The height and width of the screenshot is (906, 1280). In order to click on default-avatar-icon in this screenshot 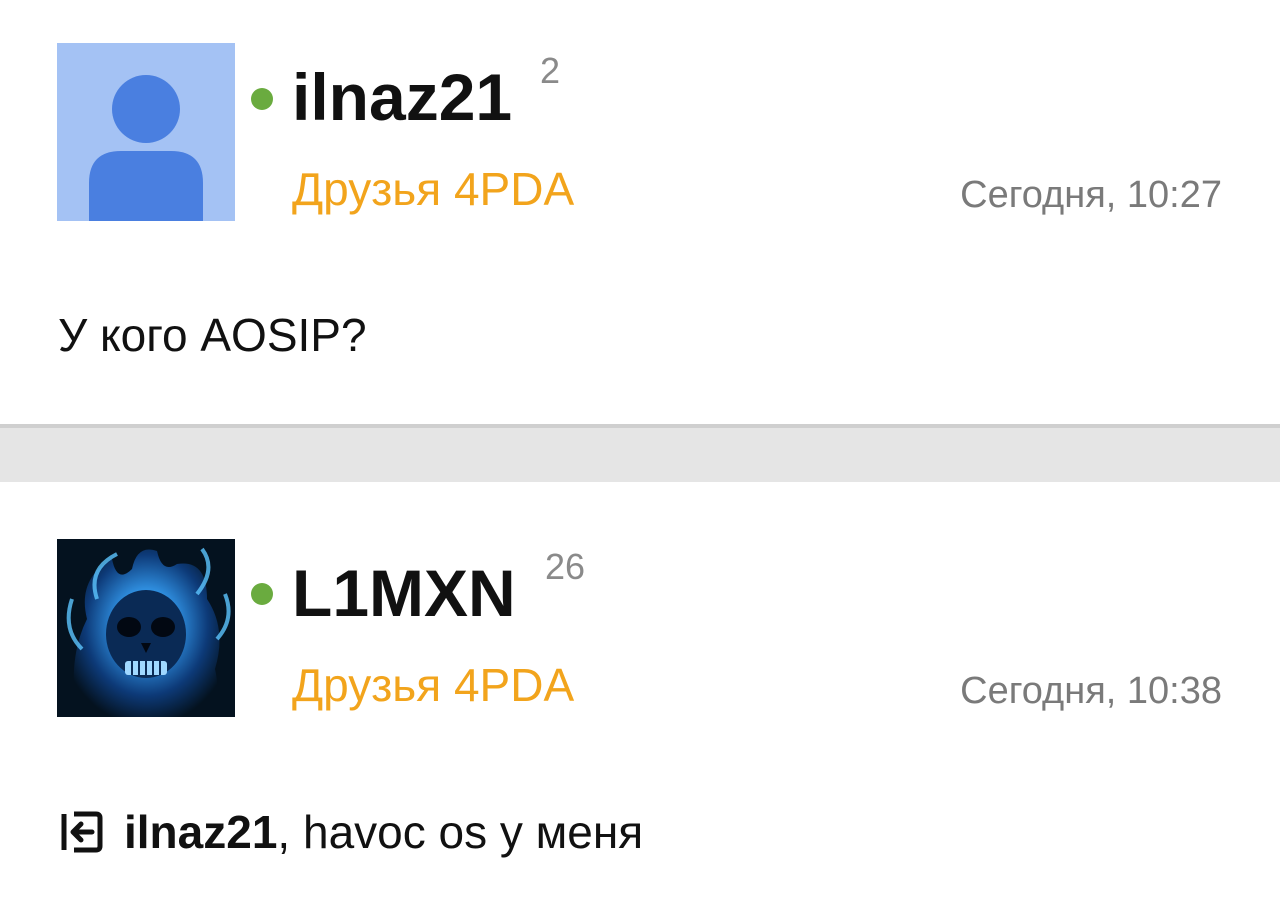, I will do `click(146, 132)`.